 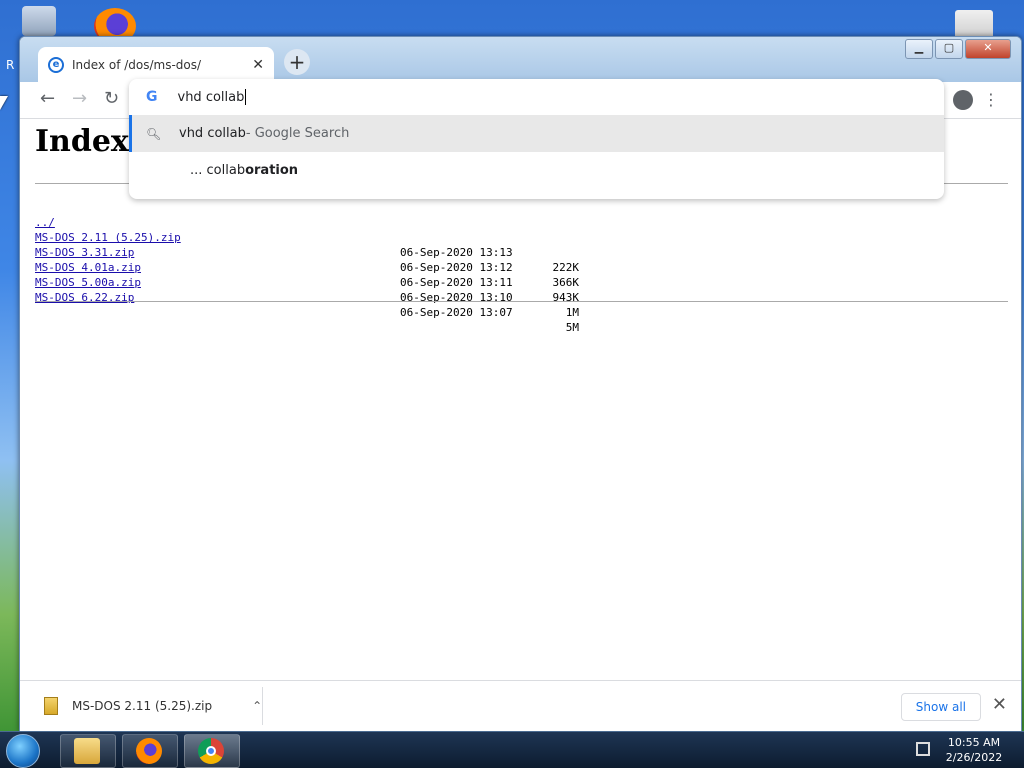 I want to click on file-date: 06-Sep-2020 13:07, so click(x=456, y=312).